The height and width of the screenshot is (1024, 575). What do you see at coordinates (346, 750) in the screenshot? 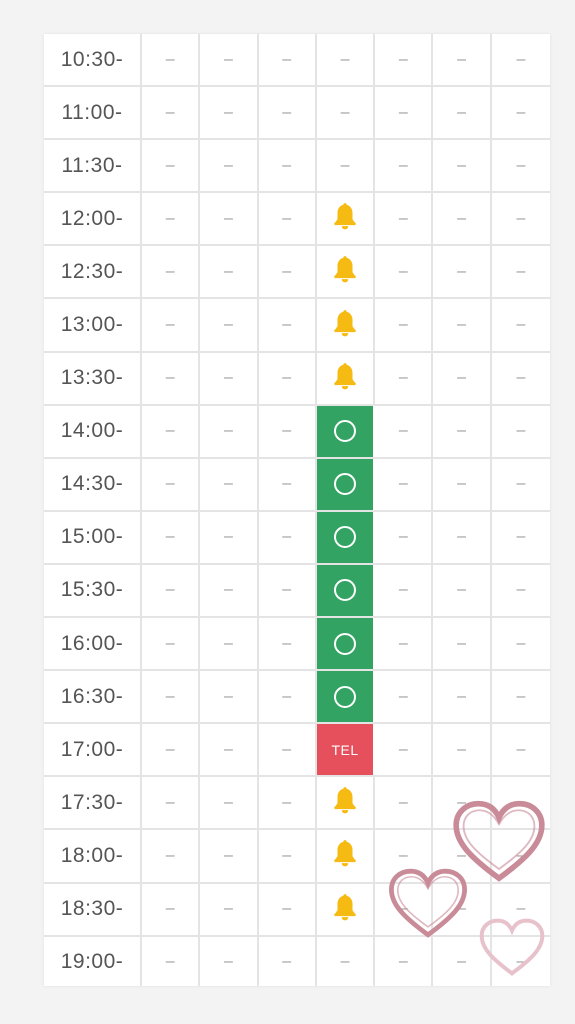
I see `slot-tel: TEL` at bounding box center [346, 750].